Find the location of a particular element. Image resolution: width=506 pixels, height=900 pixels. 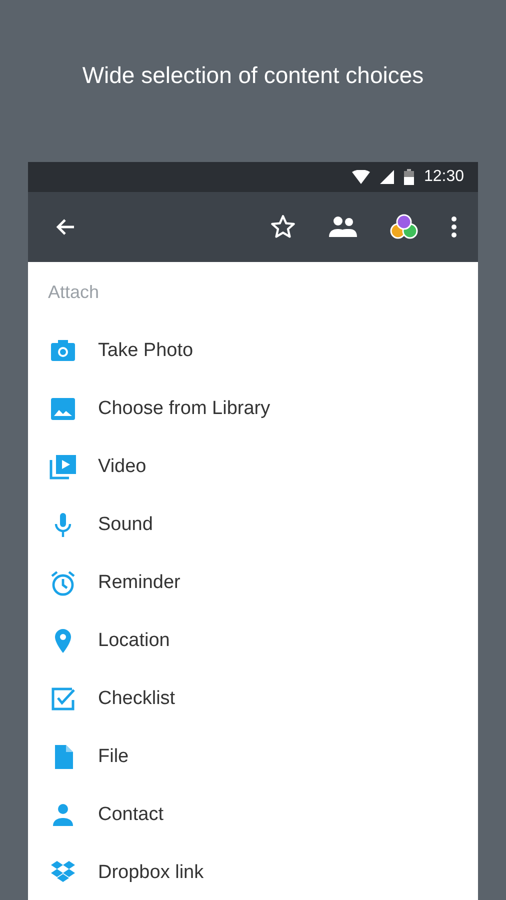

signal-icon is located at coordinates (387, 177).